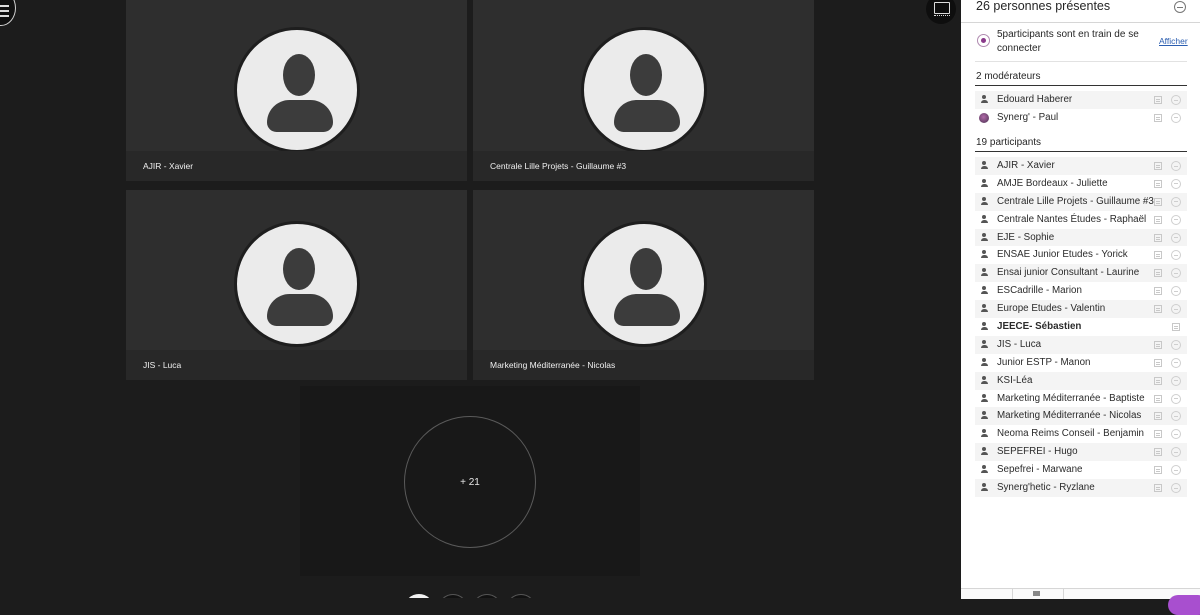 Image resolution: width=1200 pixels, height=615 pixels. Describe the element at coordinates (1071, 434) in the screenshot. I see `participant-name: Neoma Reims Conseil - Benjamin` at that location.